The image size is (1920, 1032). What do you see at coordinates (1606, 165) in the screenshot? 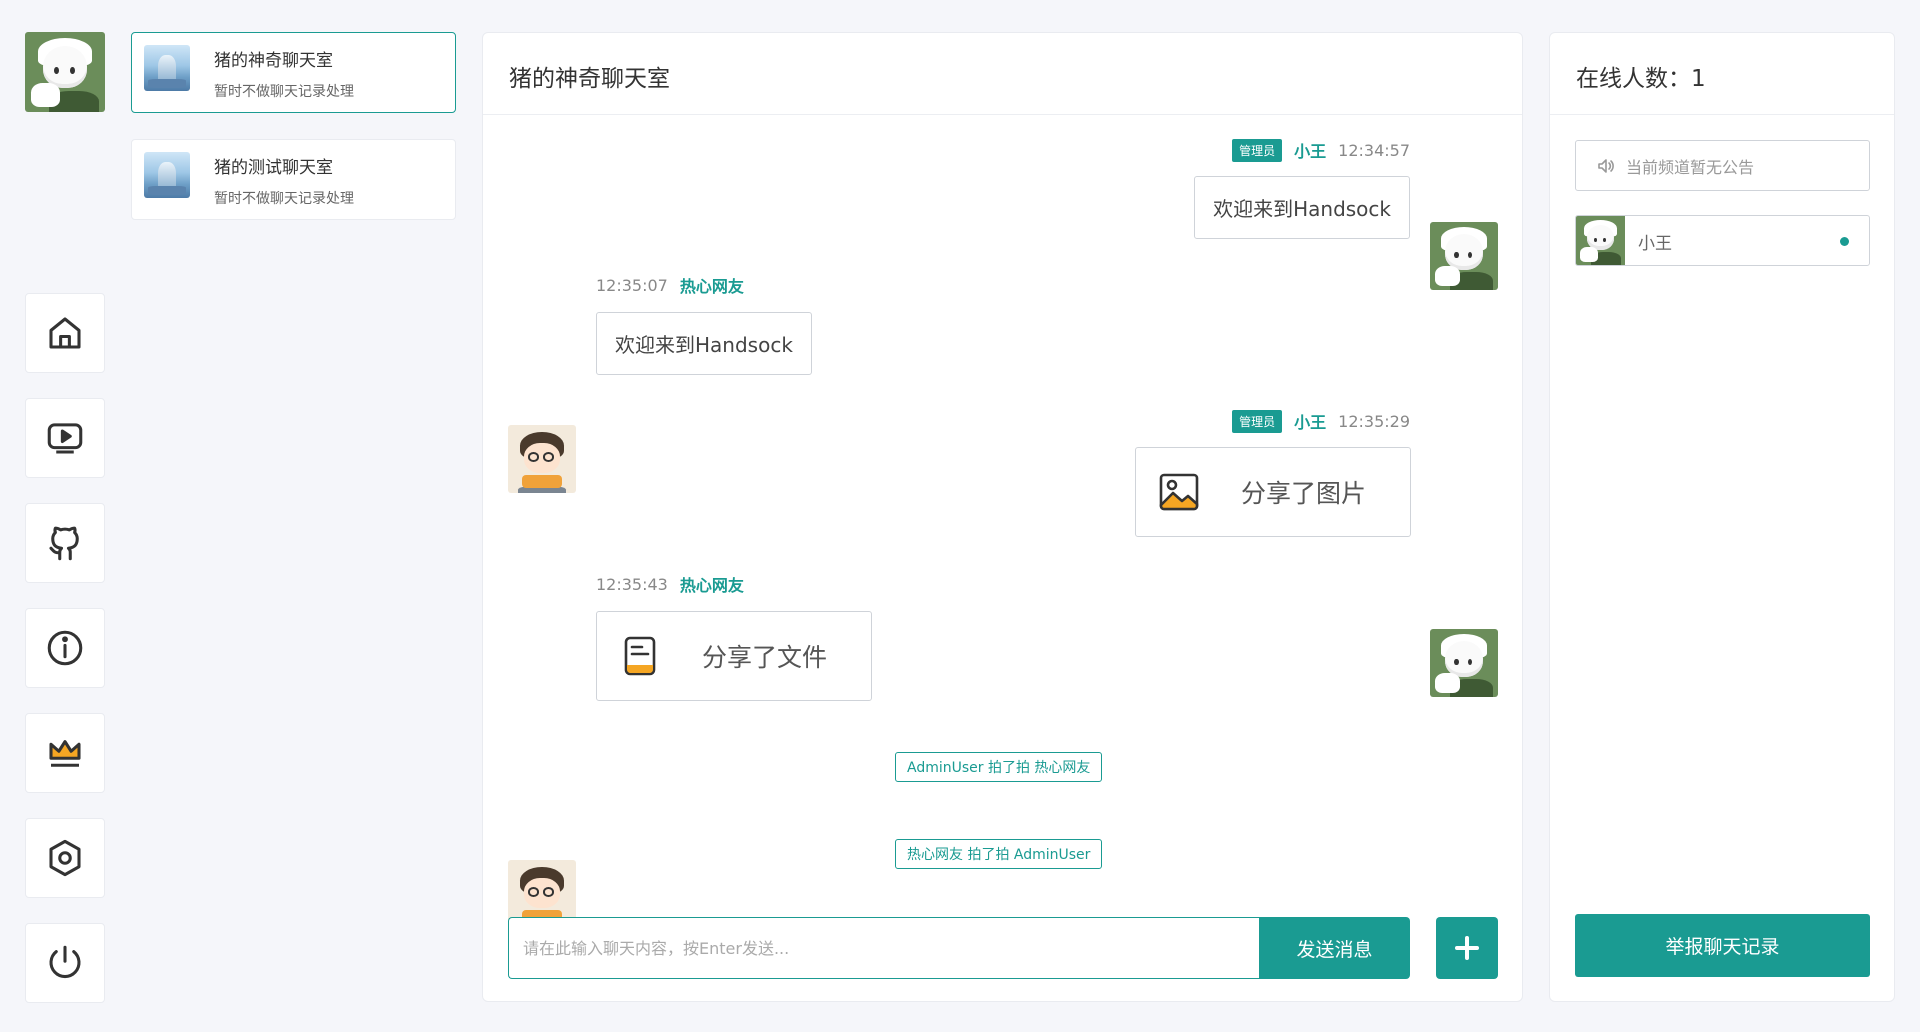
I see `speaker-icon` at bounding box center [1606, 165].